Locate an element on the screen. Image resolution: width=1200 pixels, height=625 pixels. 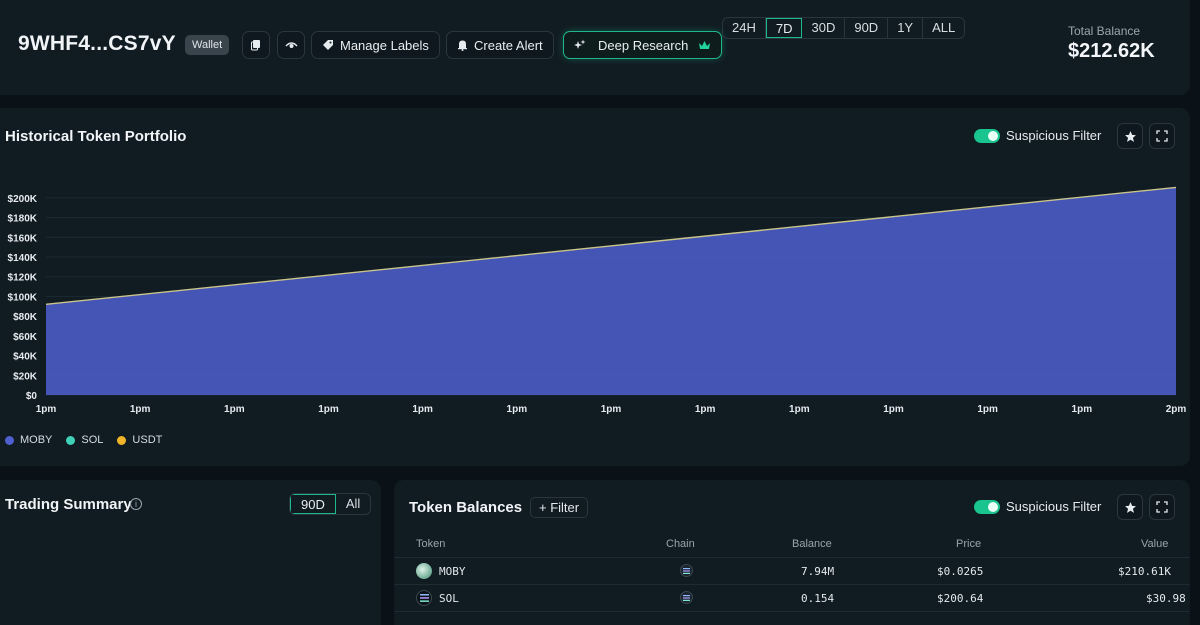
legend-label: SOL is located at coordinates (92, 440).